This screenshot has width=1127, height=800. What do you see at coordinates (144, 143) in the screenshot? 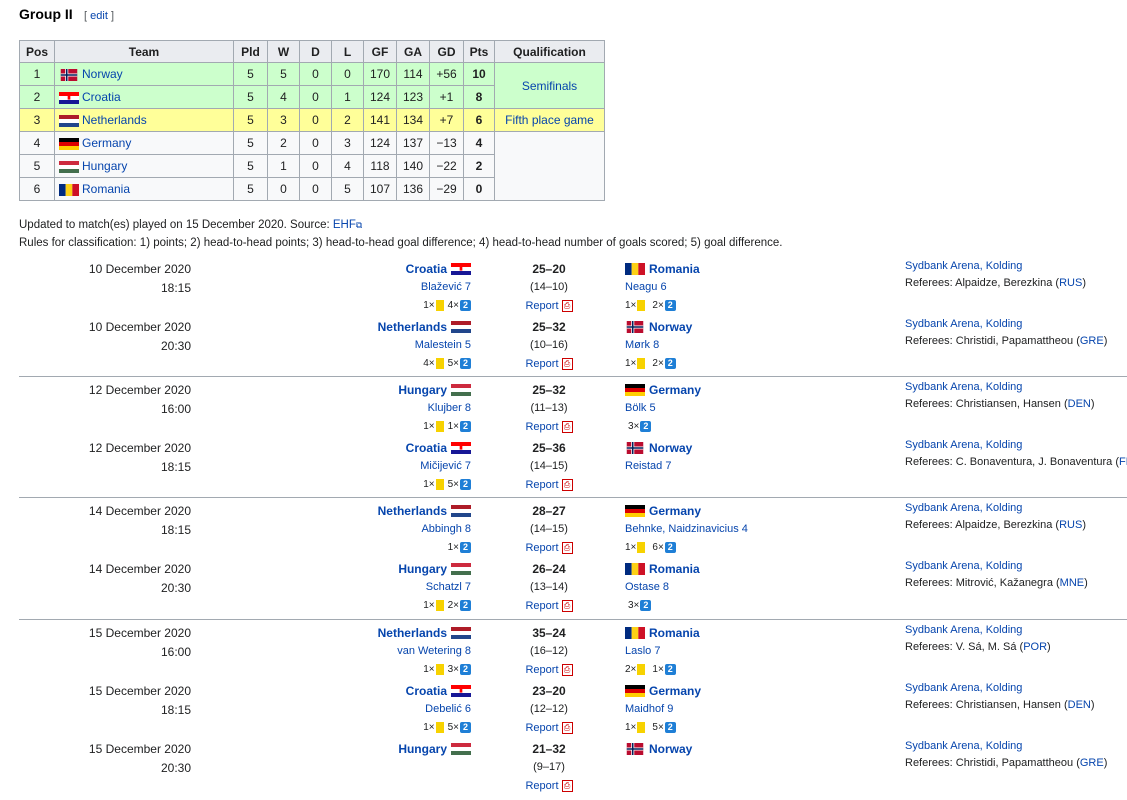
I see `cell-team: Germany` at bounding box center [144, 143].